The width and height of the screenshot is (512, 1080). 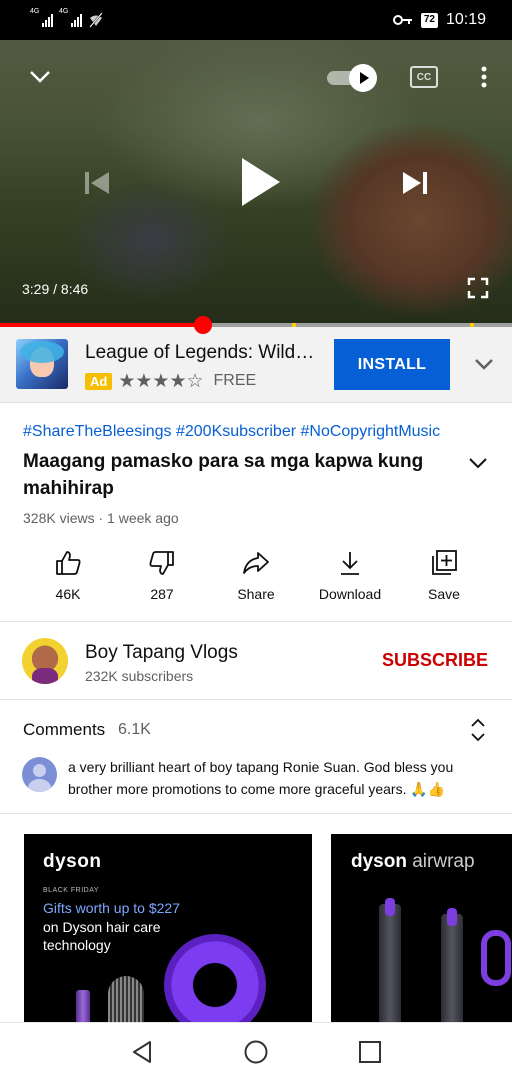 I want to click on more-options-icon, so click(x=484, y=77).